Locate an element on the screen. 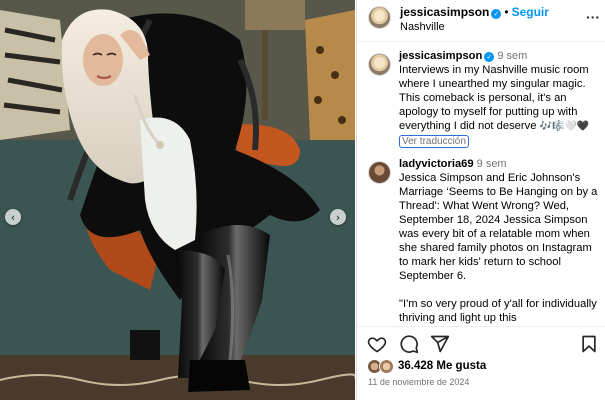 The height and width of the screenshot is (400, 605). comment-icon is located at coordinates (409, 344).